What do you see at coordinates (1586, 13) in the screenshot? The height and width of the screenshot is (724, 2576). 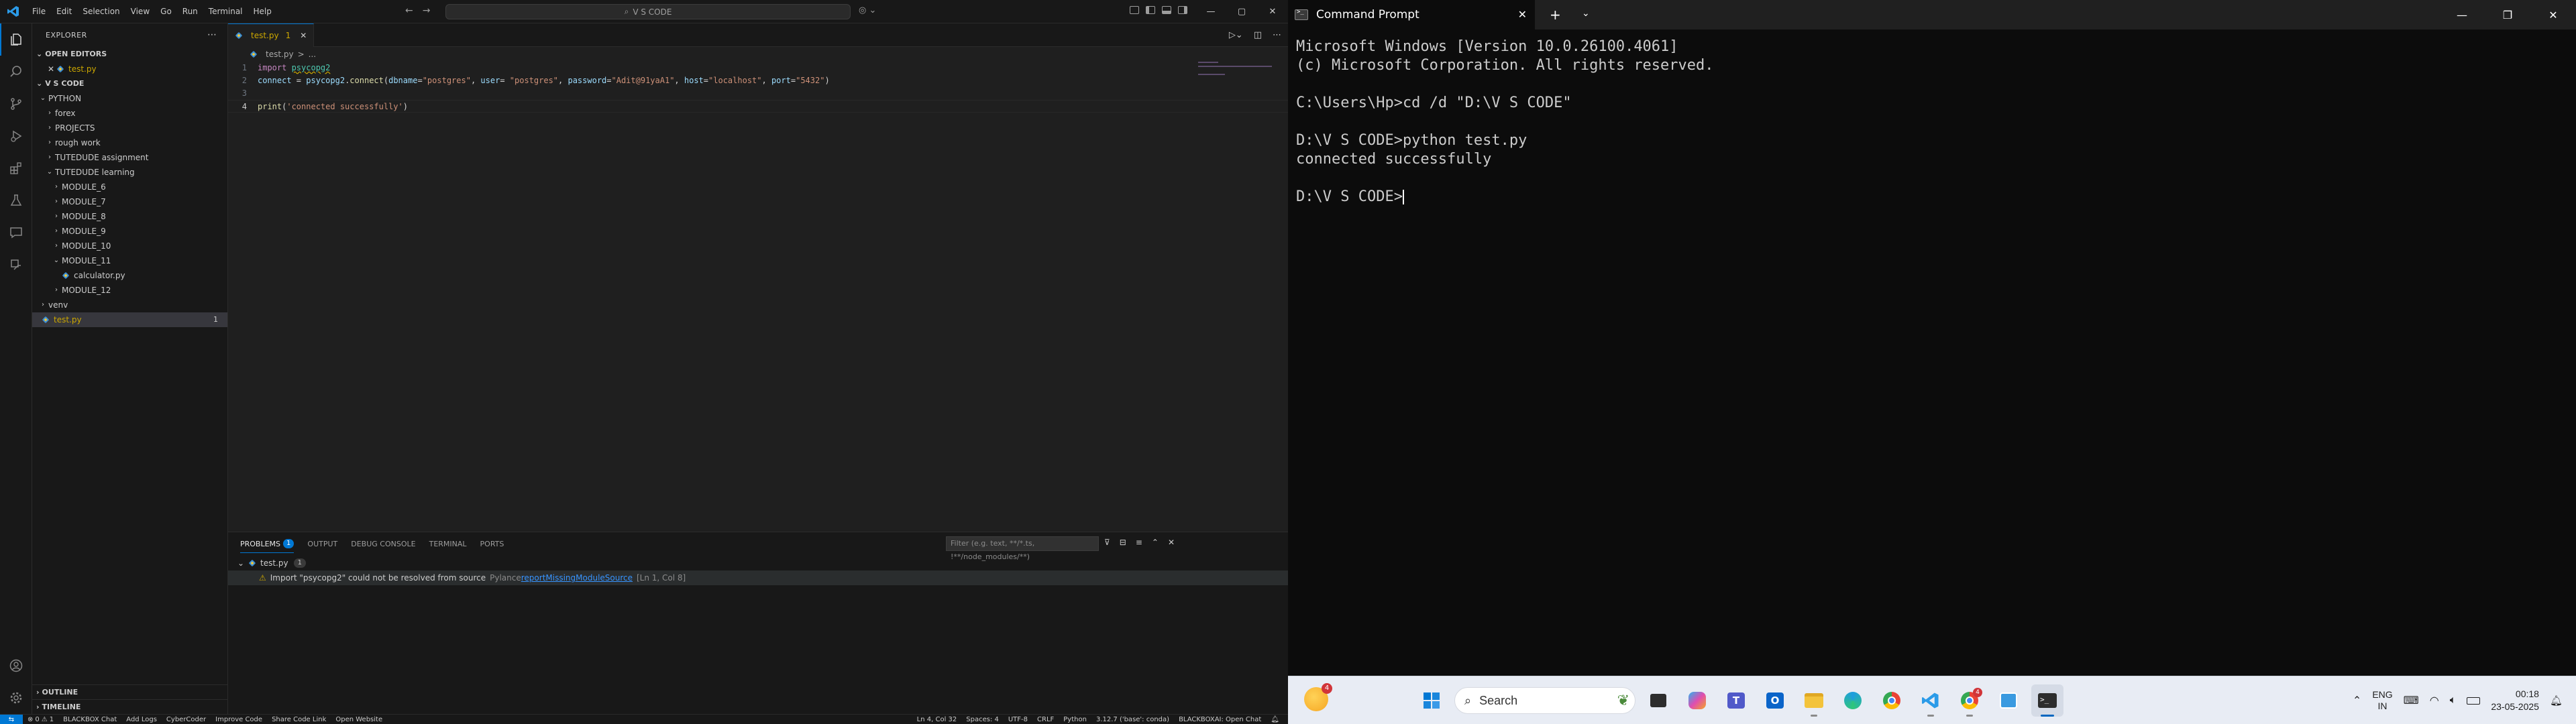 I see `chevron-down-icon: ⌄` at bounding box center [1586, 13].